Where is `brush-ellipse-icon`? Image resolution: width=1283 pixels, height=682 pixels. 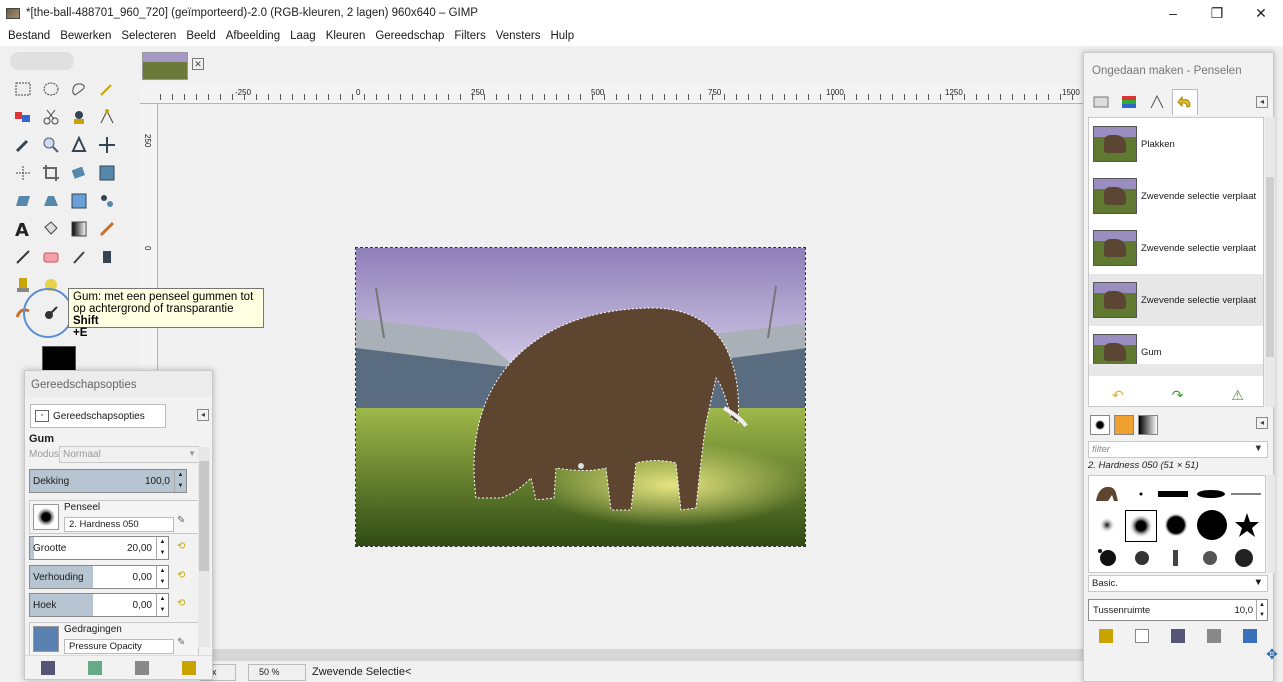
brush-ellipse-icon is located at coordinates (1211, 494).